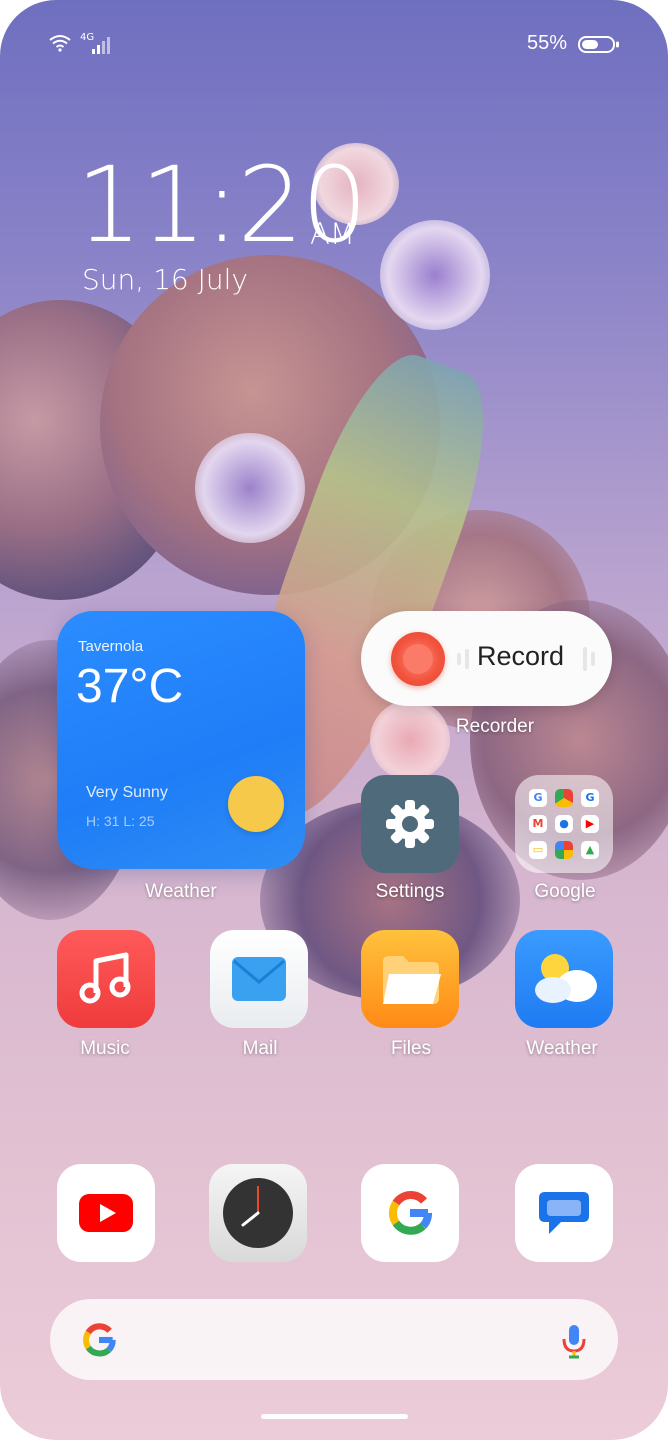  I want to click on battery-icon, so click(598, 44).